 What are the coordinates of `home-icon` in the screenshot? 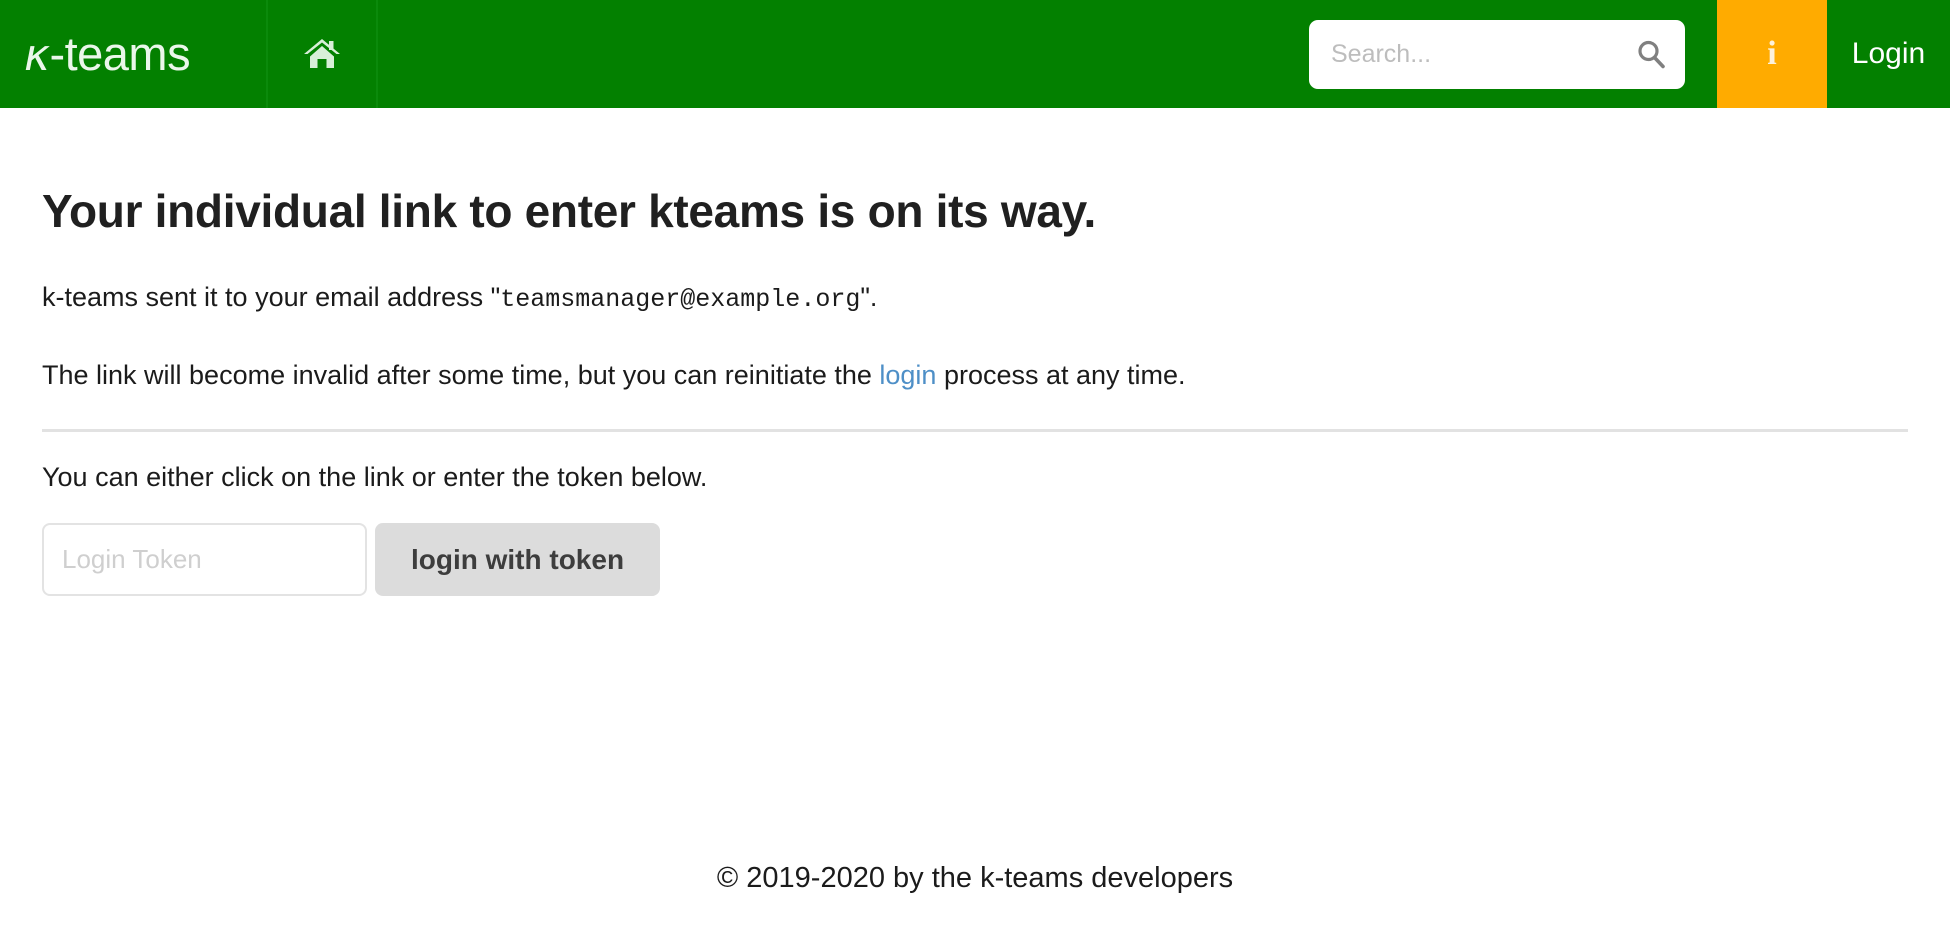 It's located at (322, 54).